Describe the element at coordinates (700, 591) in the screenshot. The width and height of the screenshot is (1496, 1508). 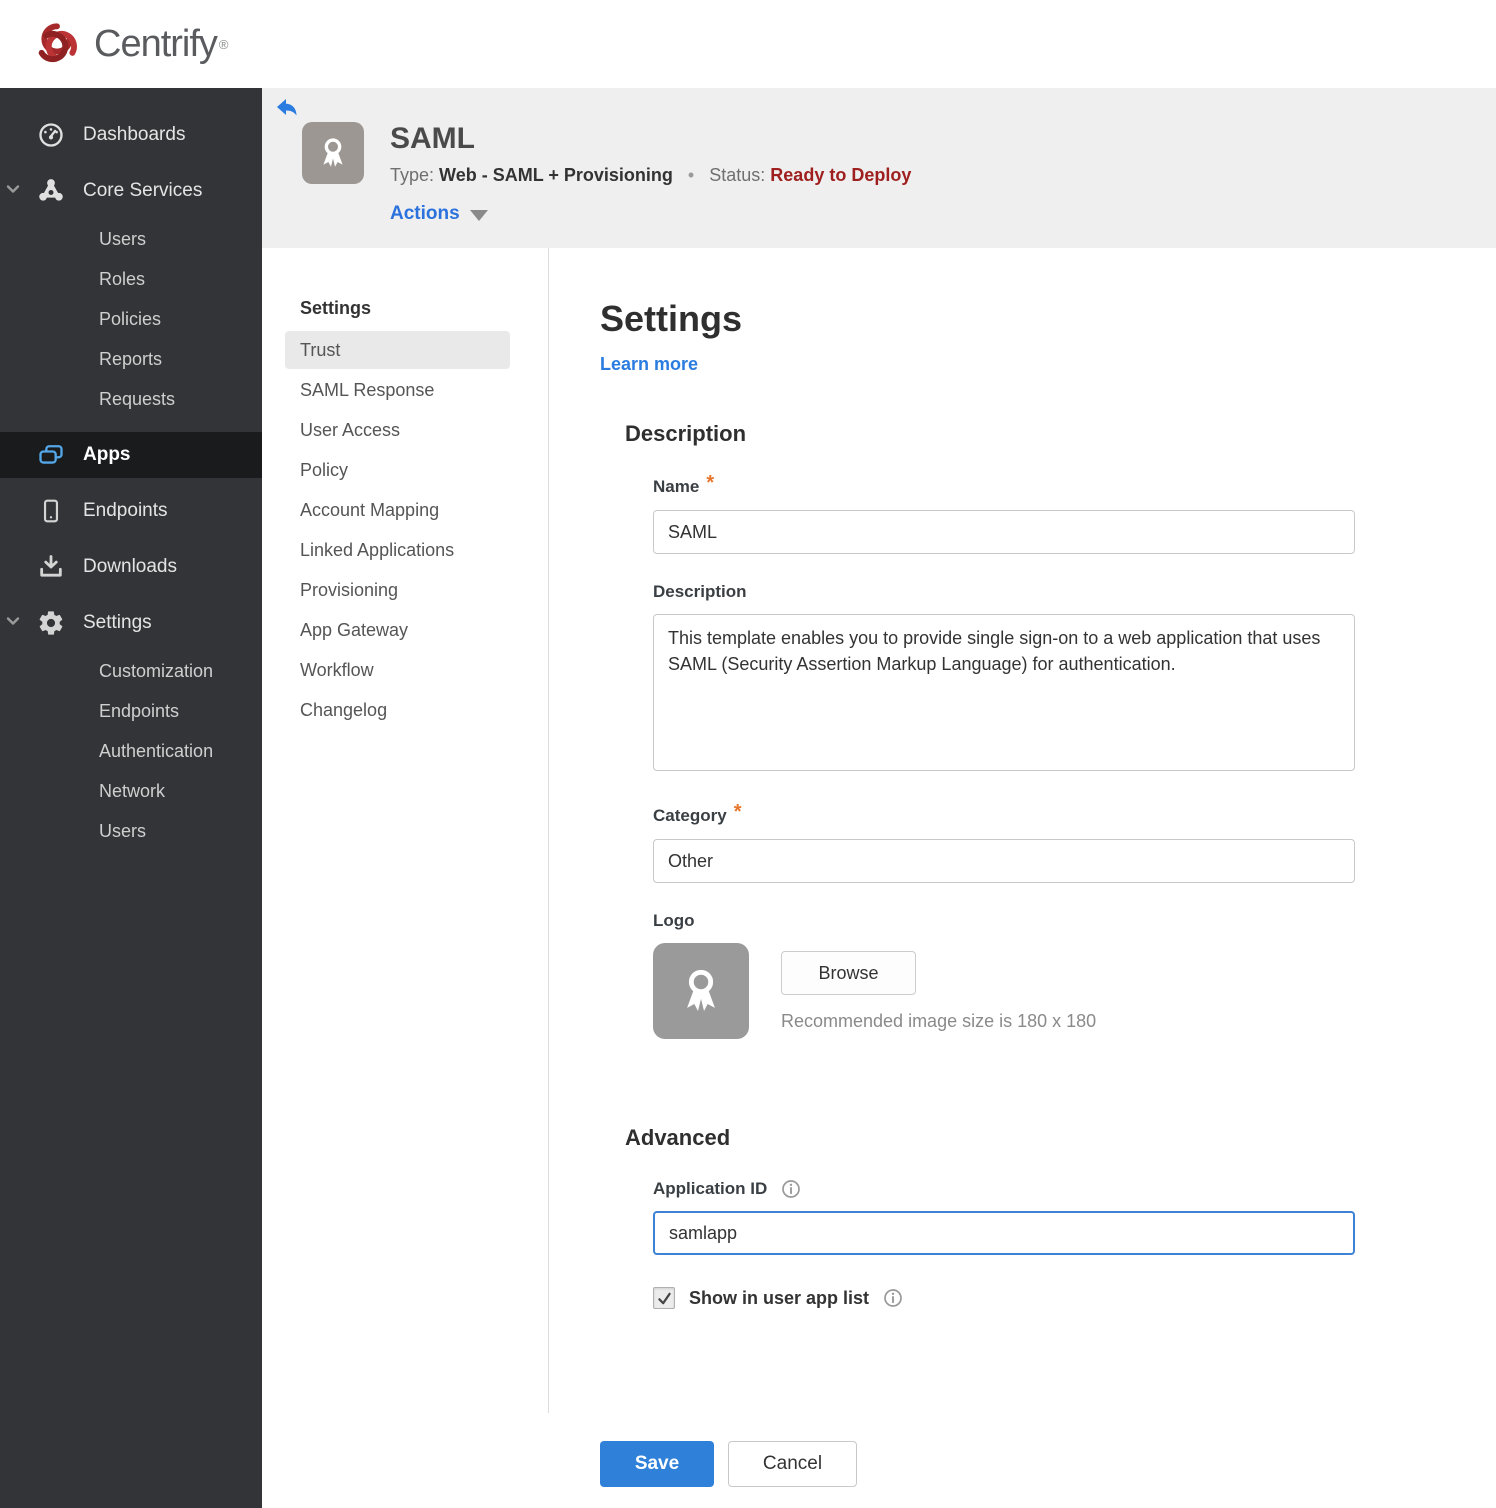
I see `description-label-text: Description` at that location.